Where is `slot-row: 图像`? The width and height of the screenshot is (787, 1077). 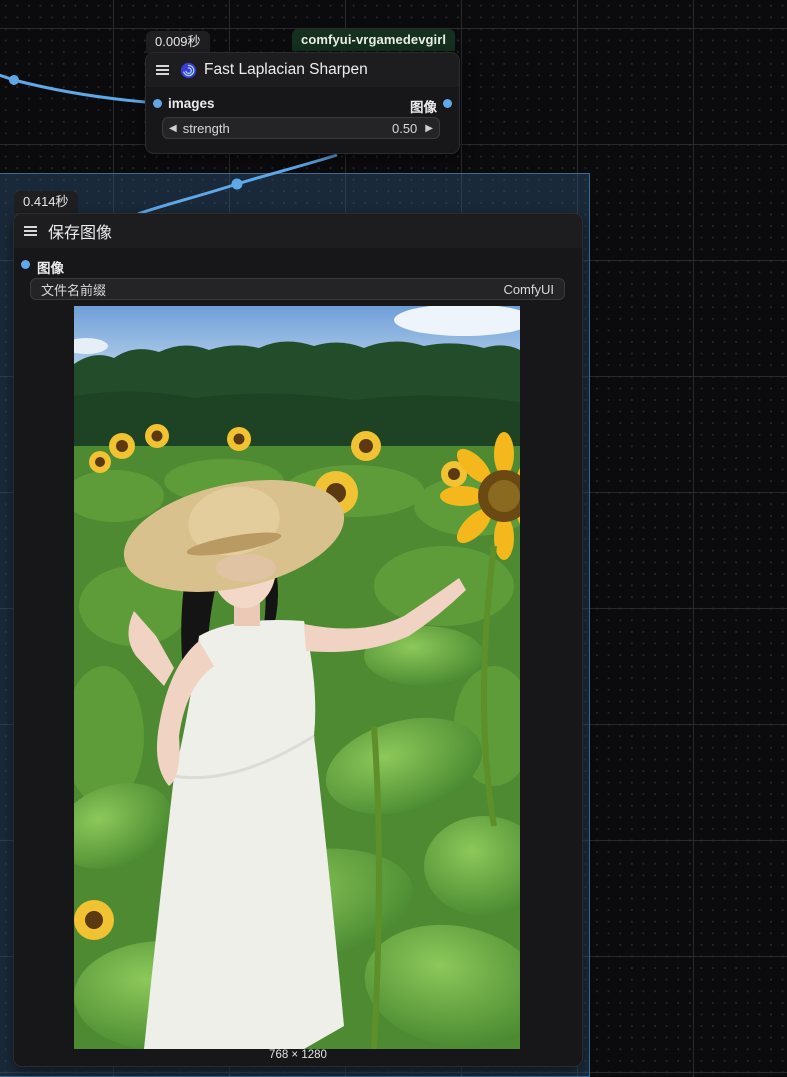
slot-row: 图像 is located at coordinates (298, 264).